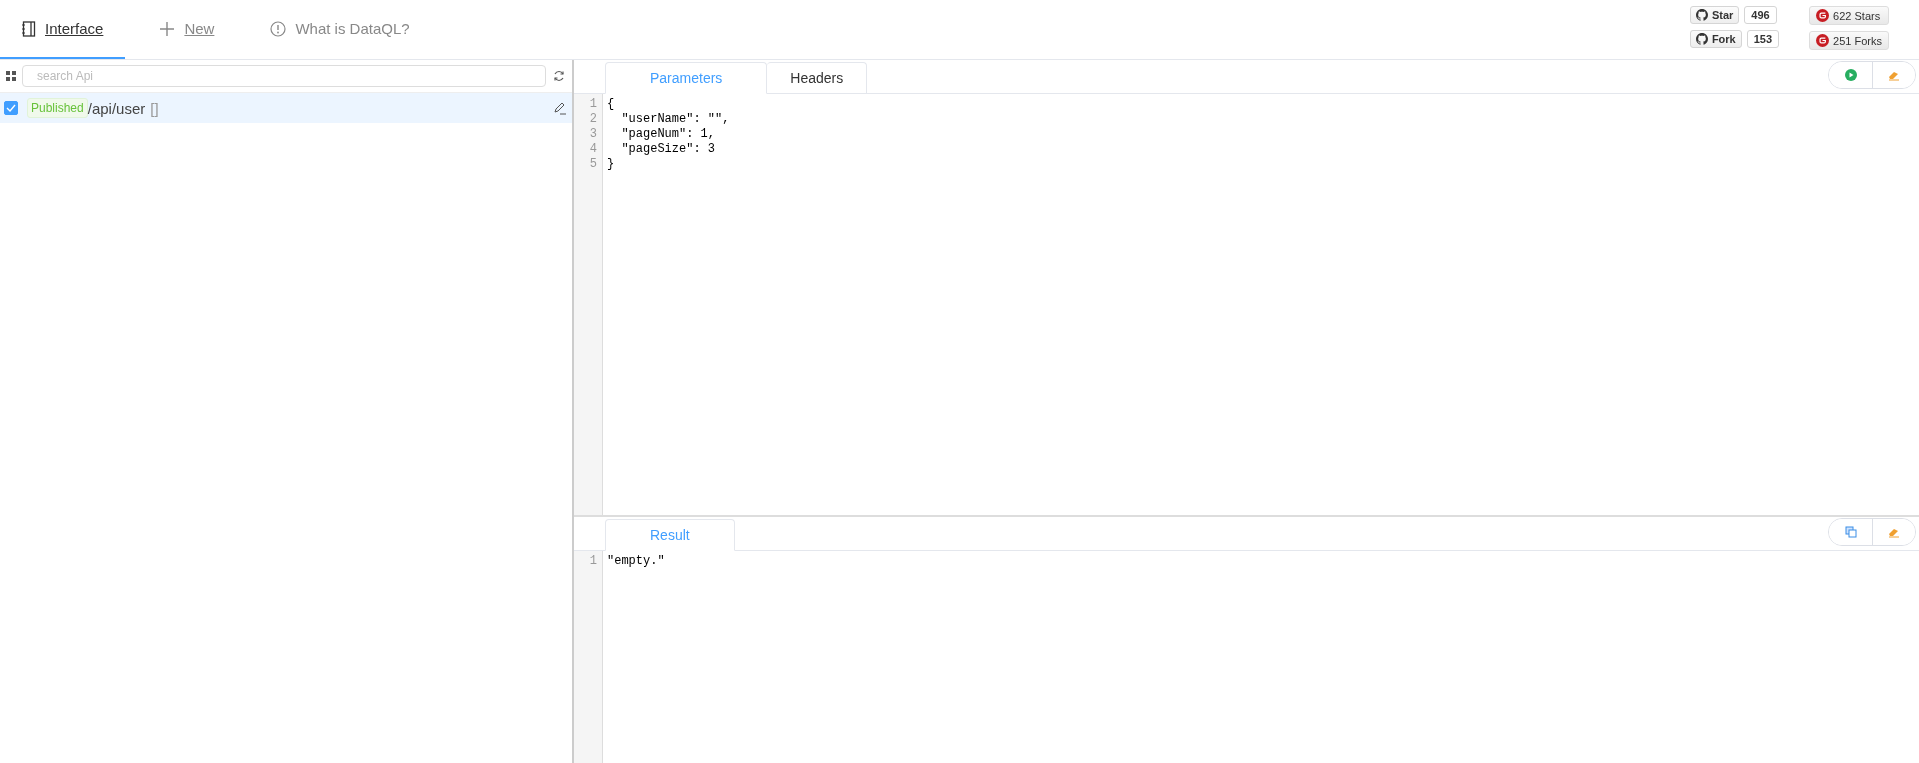  Describe the element at coordinates (1715, 39) in the screenshot. I see `github-button: Fork` at that location.